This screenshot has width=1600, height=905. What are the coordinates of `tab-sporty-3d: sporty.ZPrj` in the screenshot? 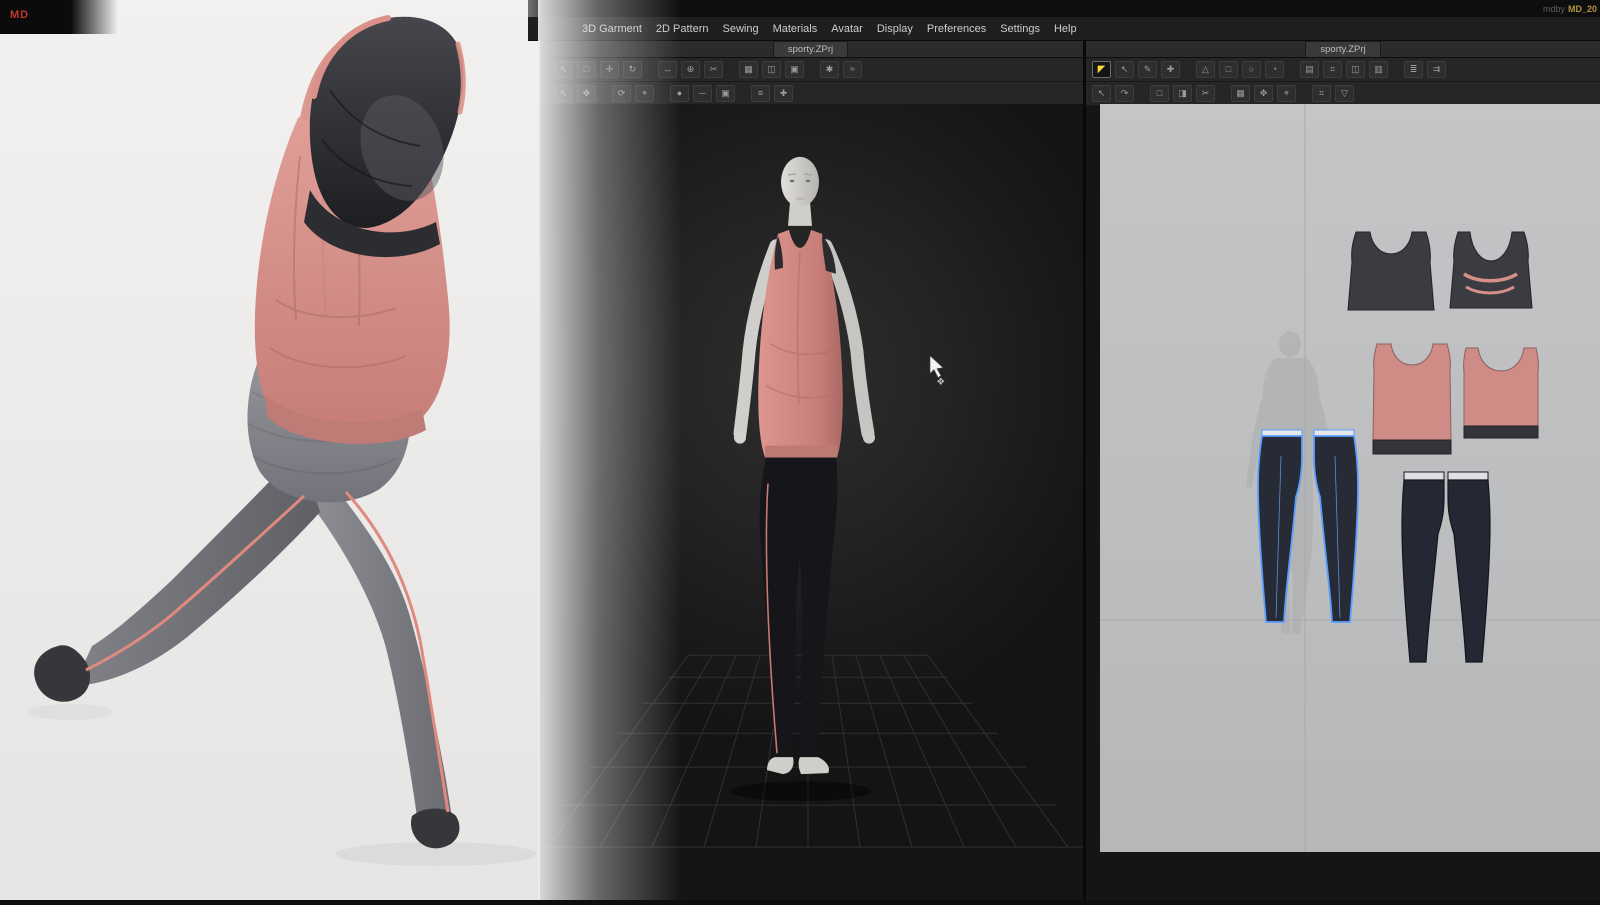 It's located at (810, 48).